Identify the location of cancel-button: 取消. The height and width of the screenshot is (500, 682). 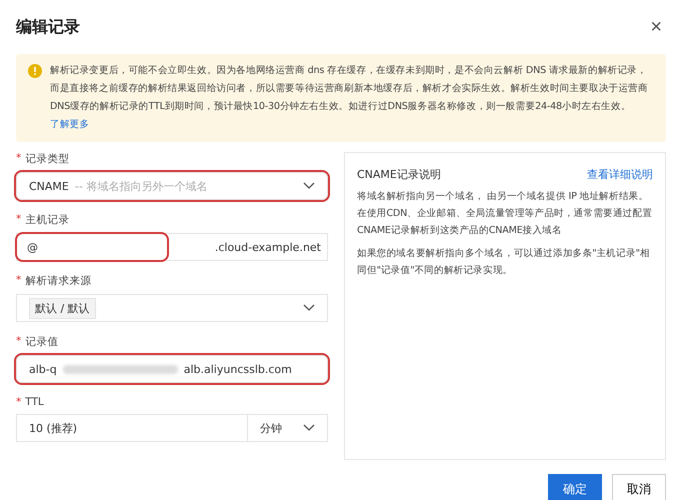
(639, 487).